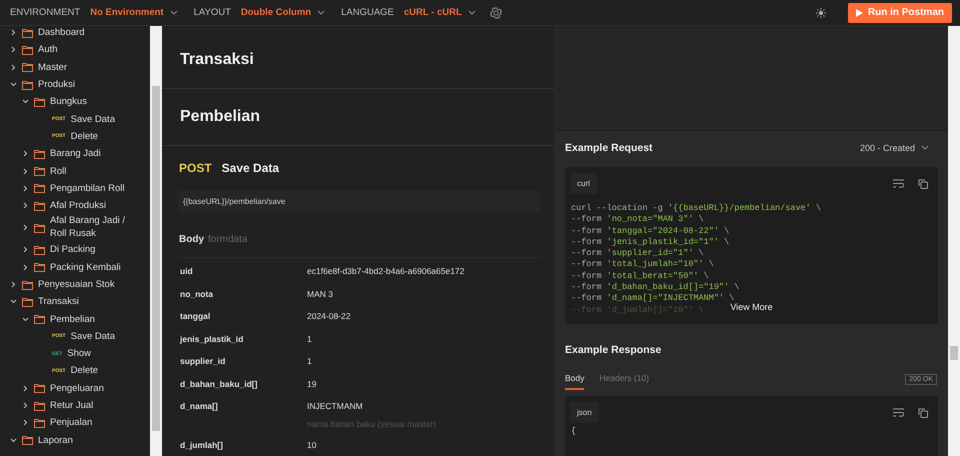  Describe the element at coordinates (642, 265) in the screenshot. I see `code-line: --form 'total_jumlah="10"' \` at that location.